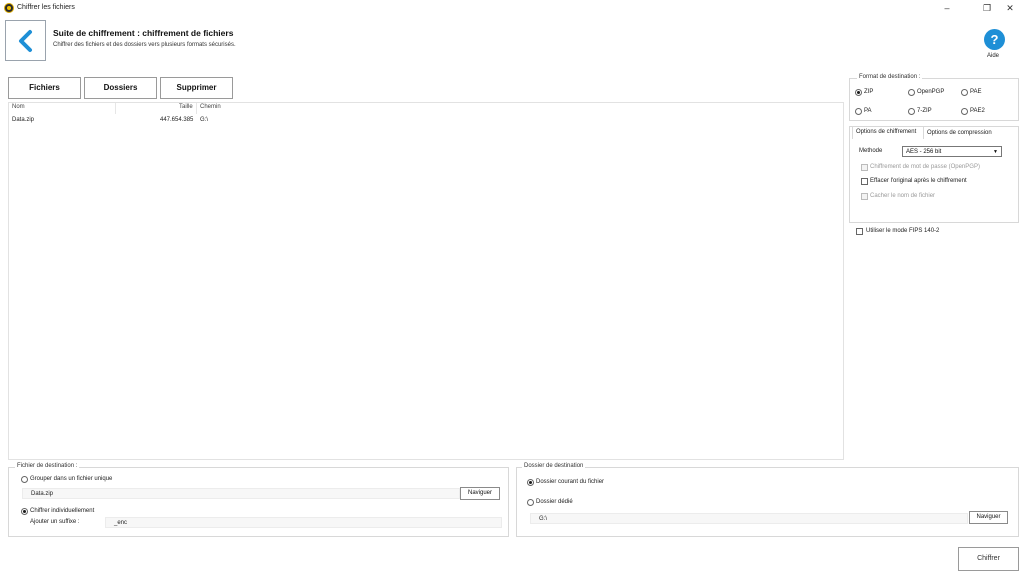 The width and height of the screenshot is (1024, 575). What do you see at coordinates (62, 511) in the screenshot?
I see `encrypt-individually-label: Chiffrer individuellement` at bounding box center [62, 511].